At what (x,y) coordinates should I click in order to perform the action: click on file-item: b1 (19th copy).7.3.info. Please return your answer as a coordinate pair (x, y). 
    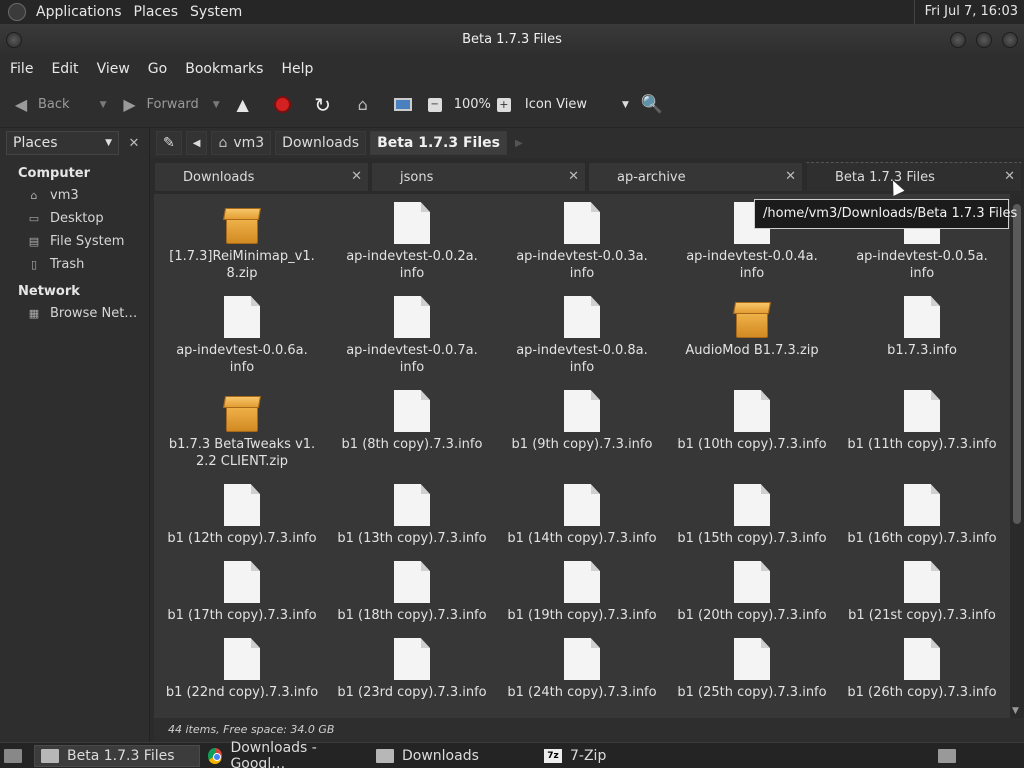
    Looking at the image, I should click on (582, 592).